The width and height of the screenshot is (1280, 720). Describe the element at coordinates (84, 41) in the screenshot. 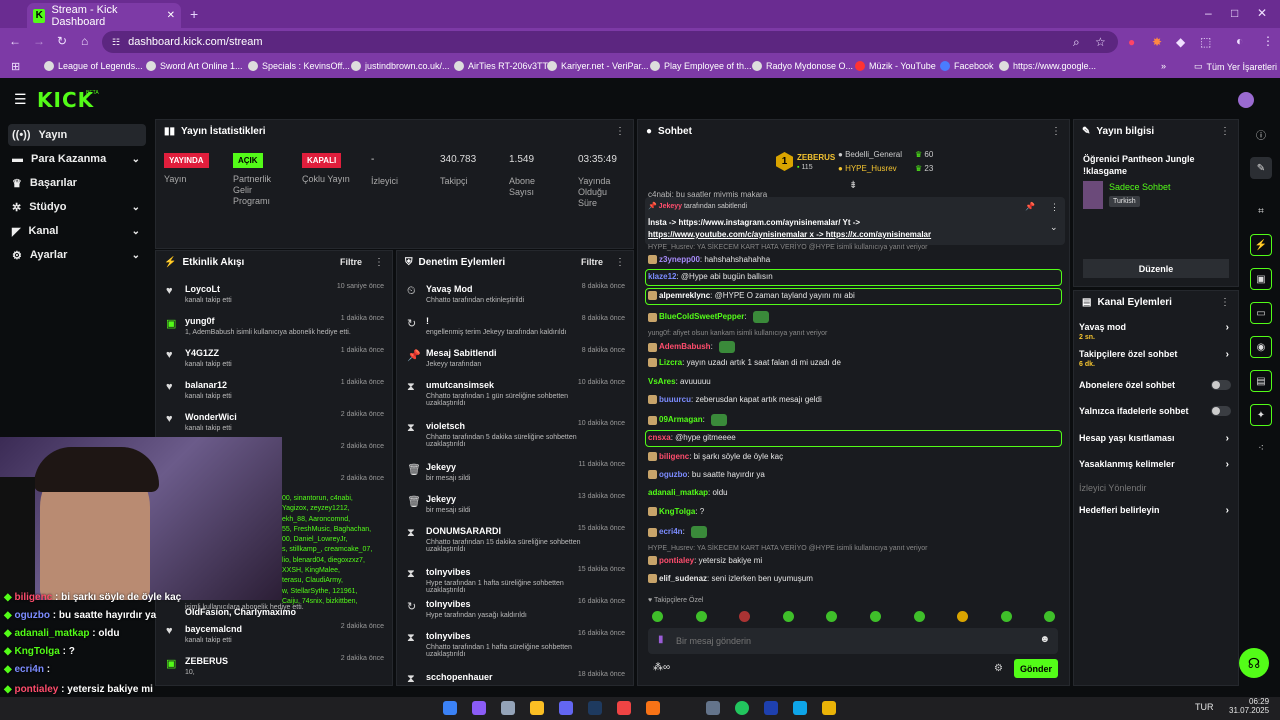

I see `home-icon: ⌂` at that location.